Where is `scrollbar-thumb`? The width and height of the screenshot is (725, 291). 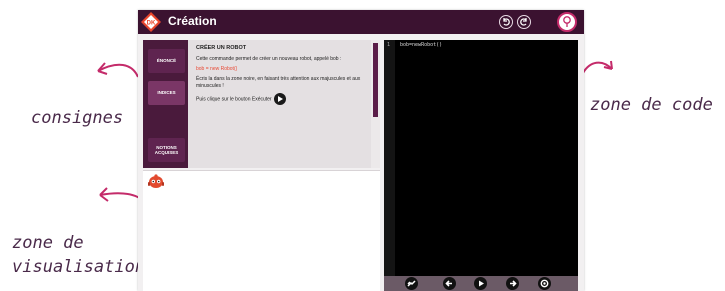 scrollbar-thumb is located at coordinates (375, 80).